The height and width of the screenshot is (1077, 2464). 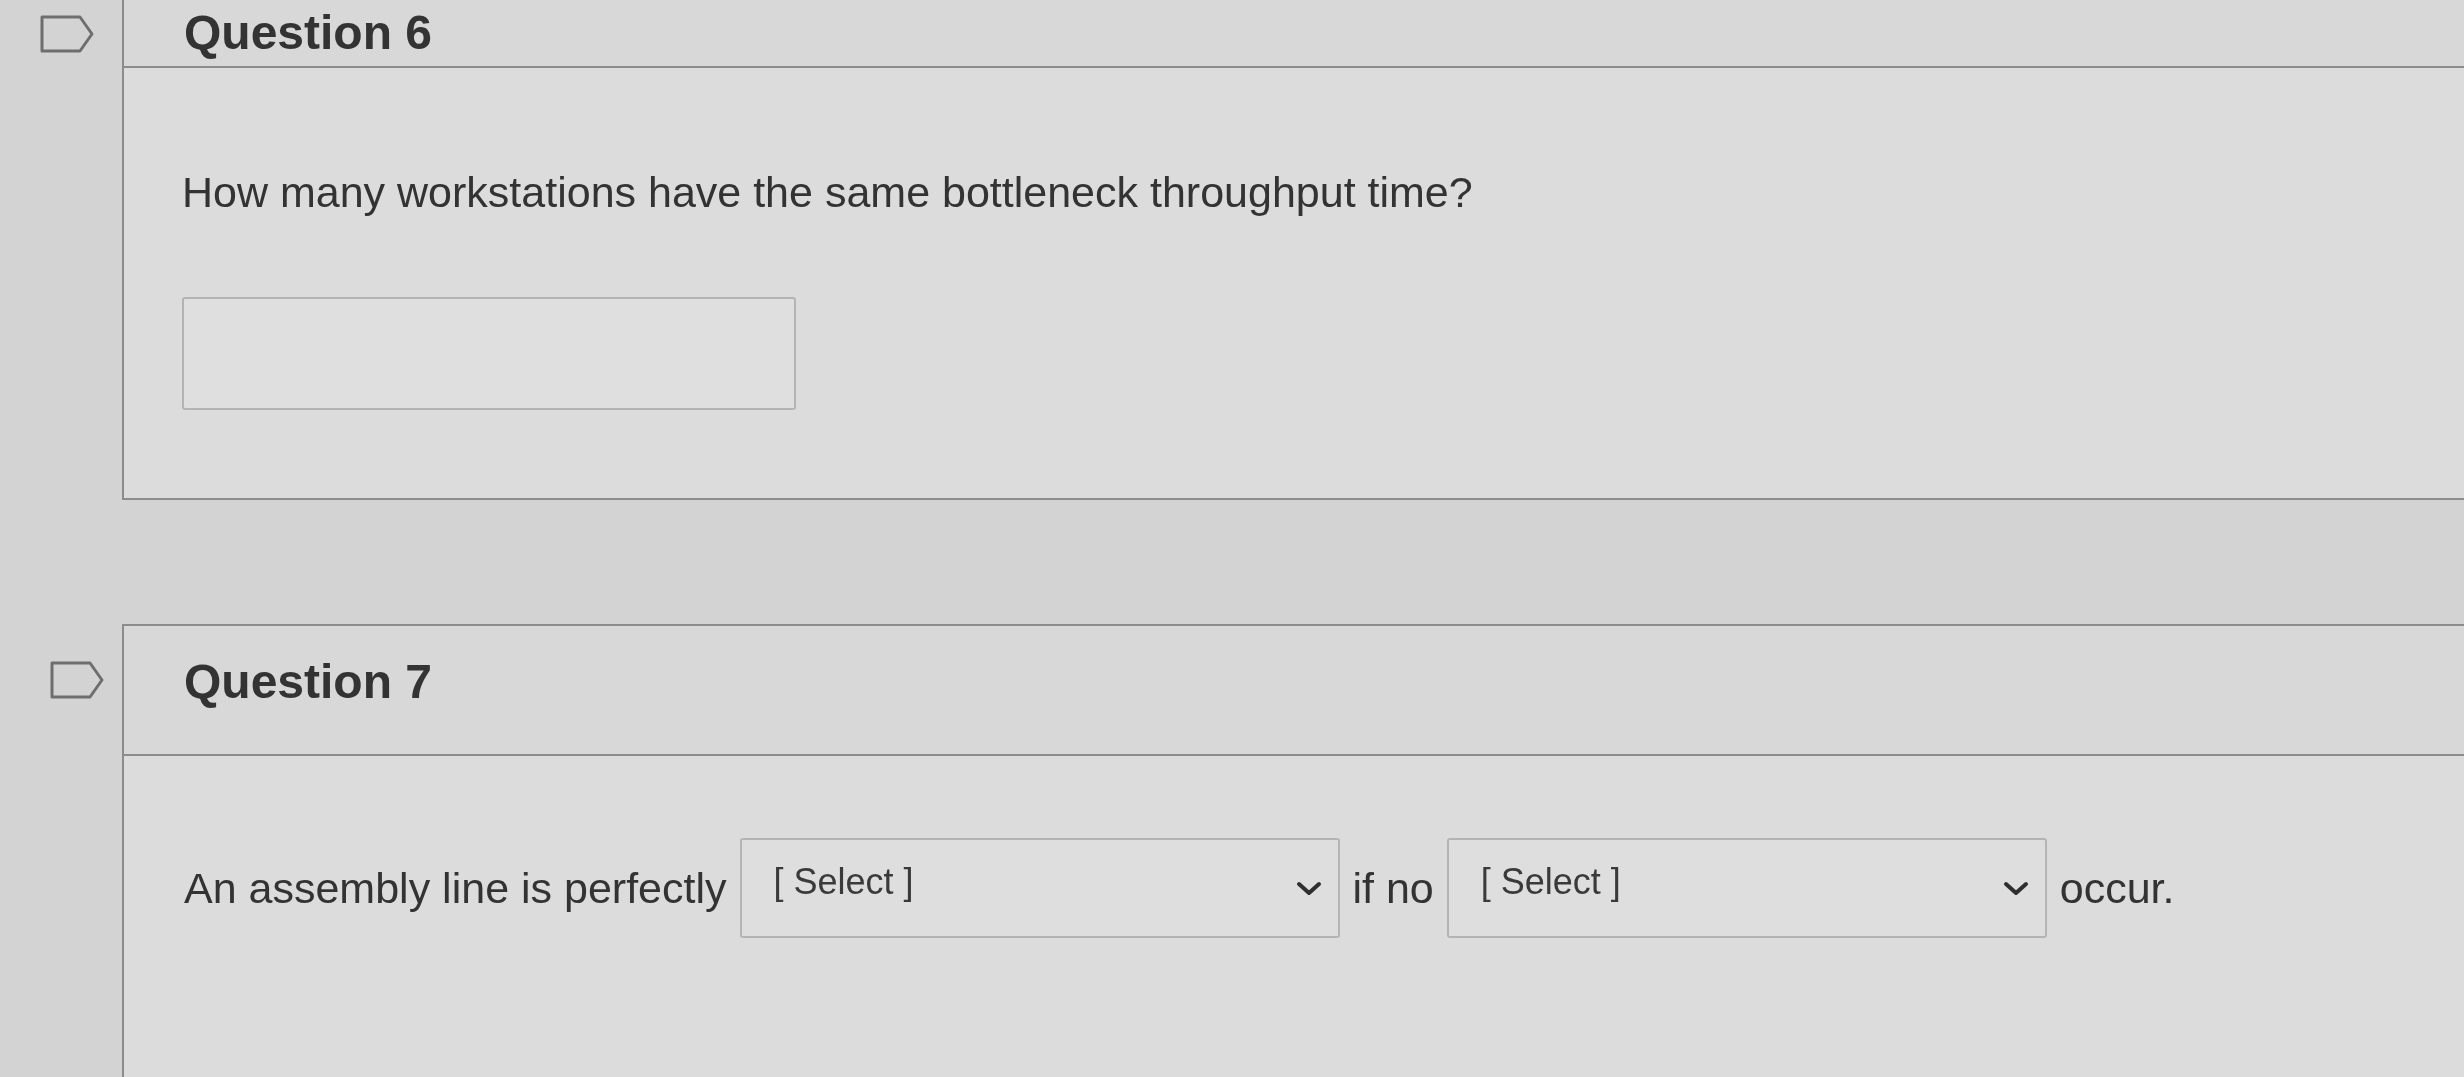 What do you see at coordinates (489, 353) in the screenshot?
I see `answer-field` at bounding box center [489, 353].